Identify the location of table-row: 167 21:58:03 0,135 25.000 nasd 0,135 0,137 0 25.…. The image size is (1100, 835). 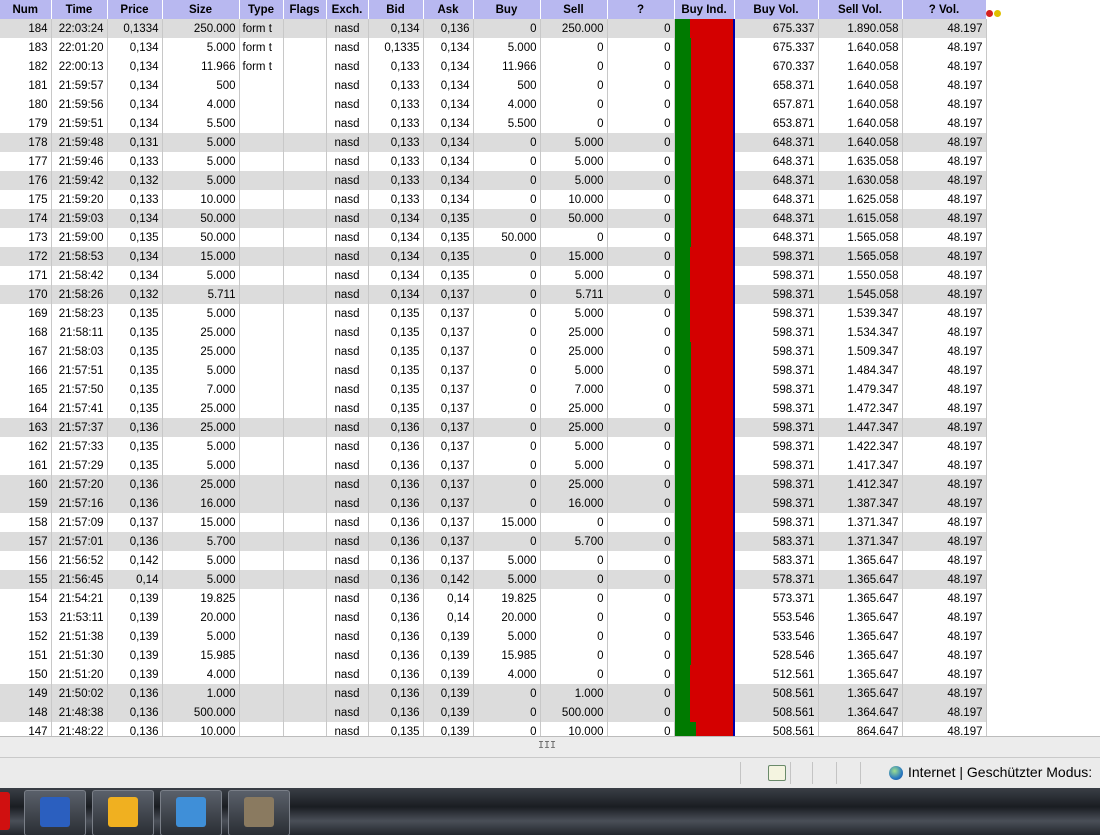
(493, 351).